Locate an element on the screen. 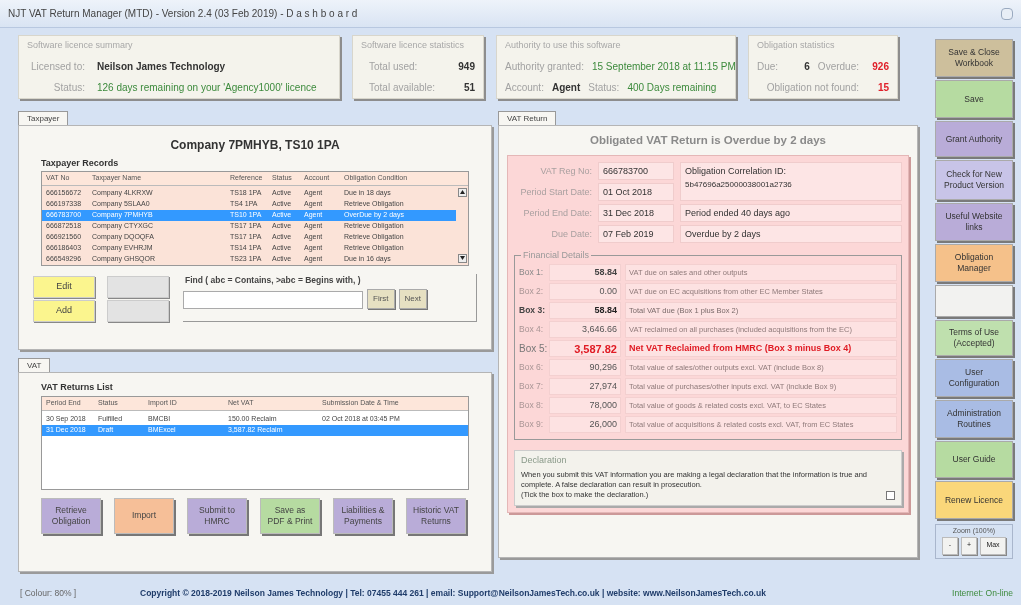  field-label: Total available: is located at coordinates (402, 87).